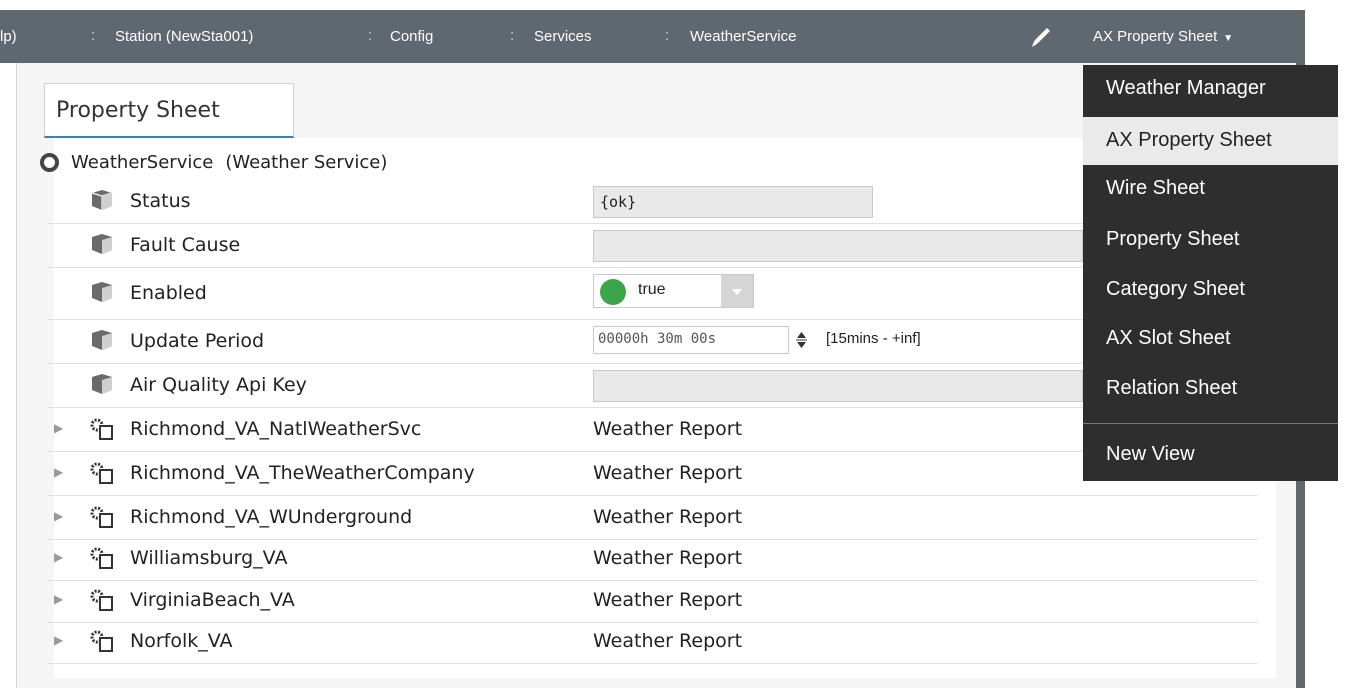 Image resolution: width=1347 pixels, height=688 pixels. Describe the element at coordinates (1210, 189) in the screenshot. I see `menu-item-wire-sheet: Wire Sheet` at that location.